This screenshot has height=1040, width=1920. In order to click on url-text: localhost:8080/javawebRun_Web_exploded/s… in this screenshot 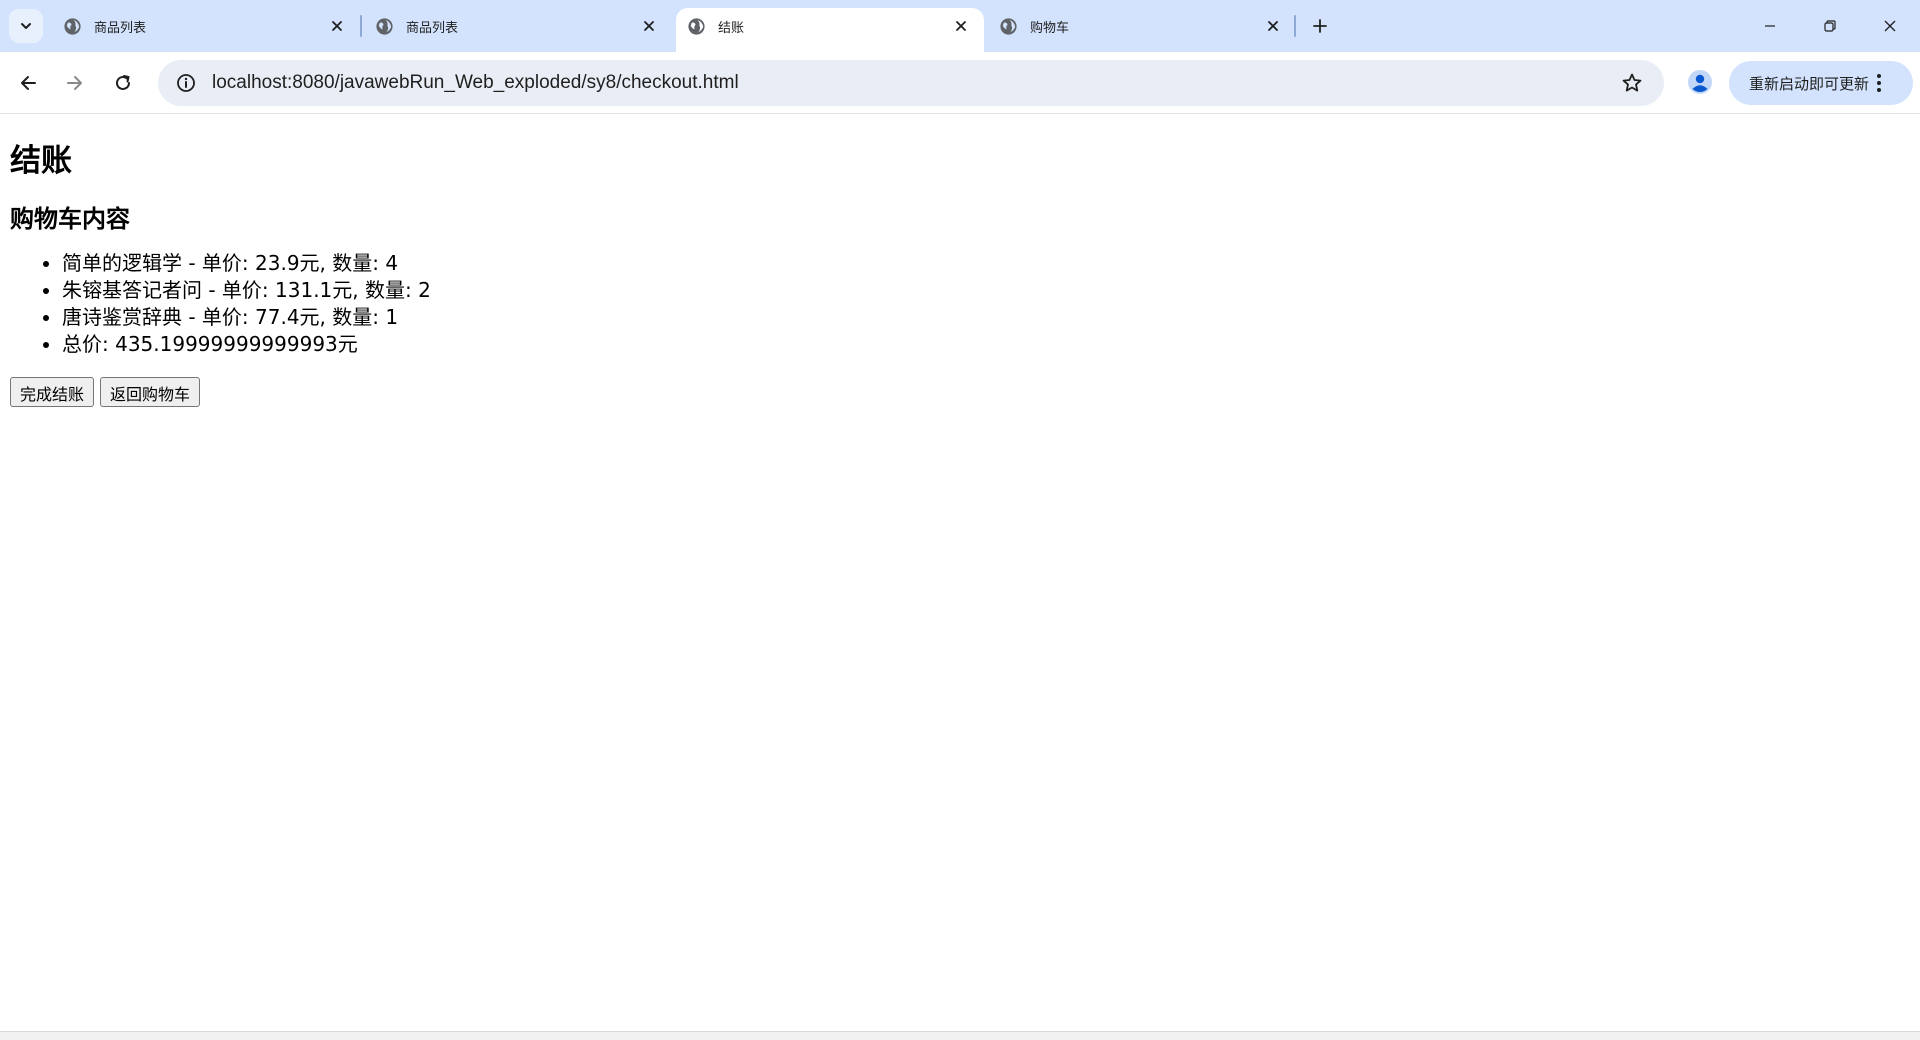, I will do `click(912, 83)`.